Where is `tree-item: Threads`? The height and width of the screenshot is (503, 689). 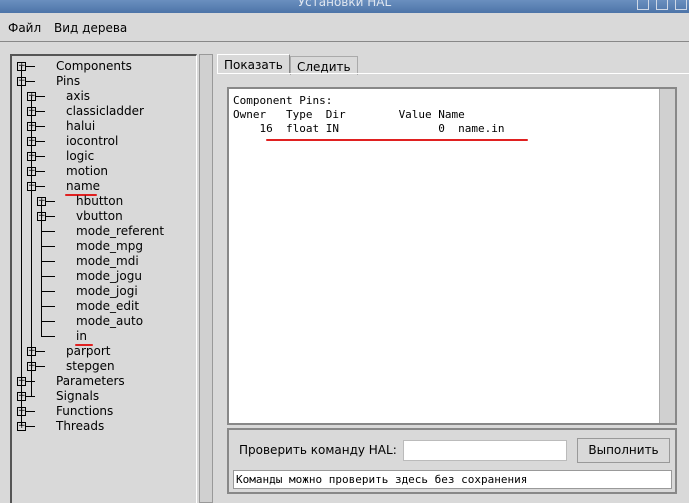
tree-item: Threads is located at coordinates (80, 426).